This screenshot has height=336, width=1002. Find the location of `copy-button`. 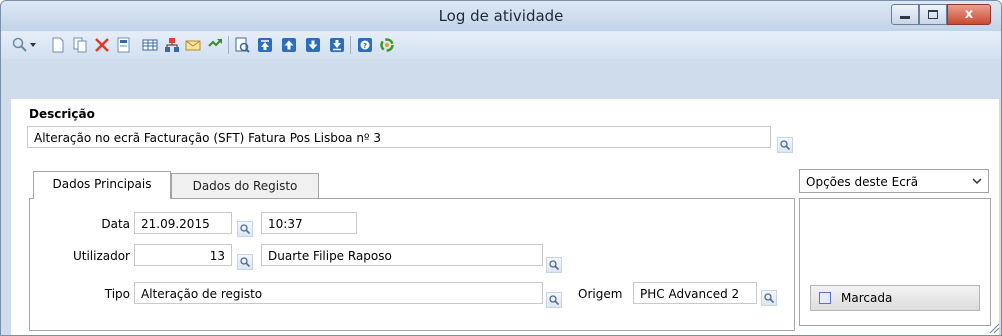

copy-button is located at coordinates (80, 45).